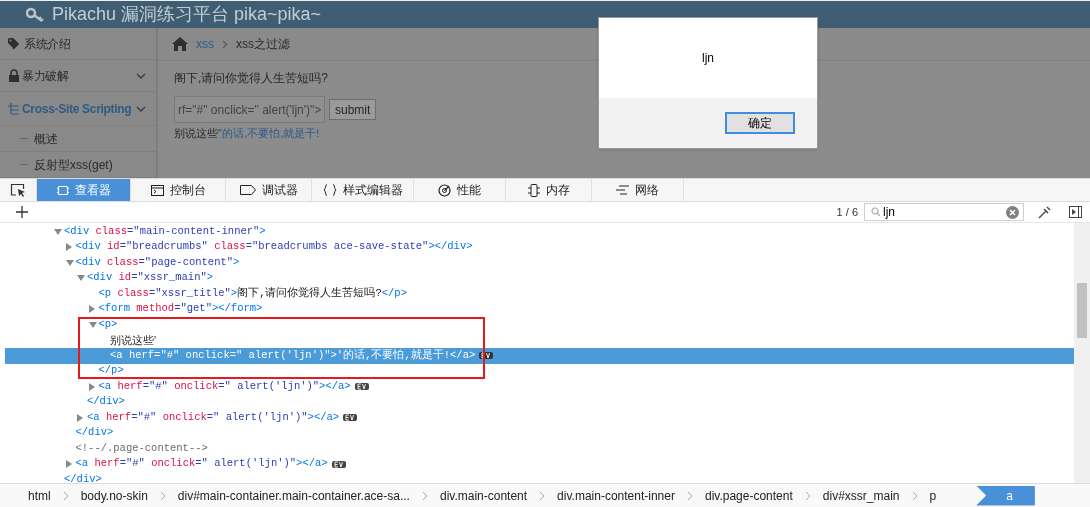 The height and width of the screenshot is (507, 1090). What do you see at coordinates (157, 190) in the screenshot?
I see `console-icon` at bounding box center [157, 190].